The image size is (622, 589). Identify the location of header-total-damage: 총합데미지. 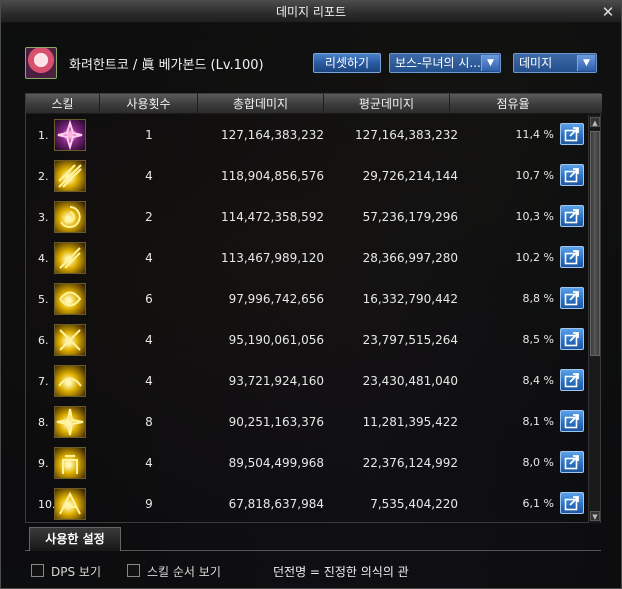
(261, 103).